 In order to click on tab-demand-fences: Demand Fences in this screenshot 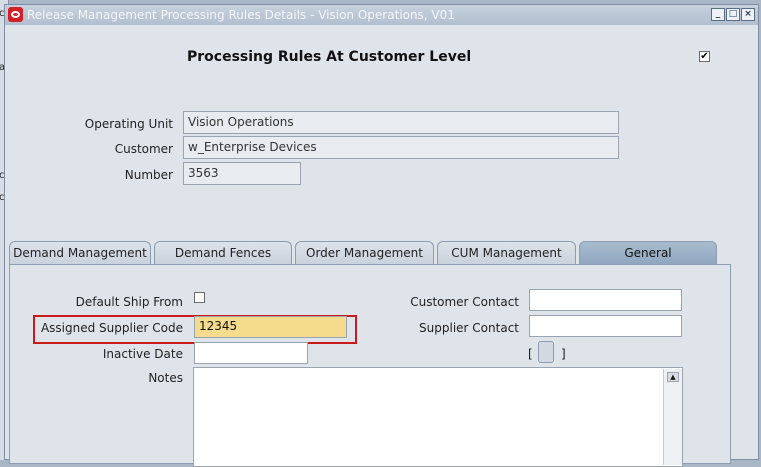, I will do `click(223, 253)`.